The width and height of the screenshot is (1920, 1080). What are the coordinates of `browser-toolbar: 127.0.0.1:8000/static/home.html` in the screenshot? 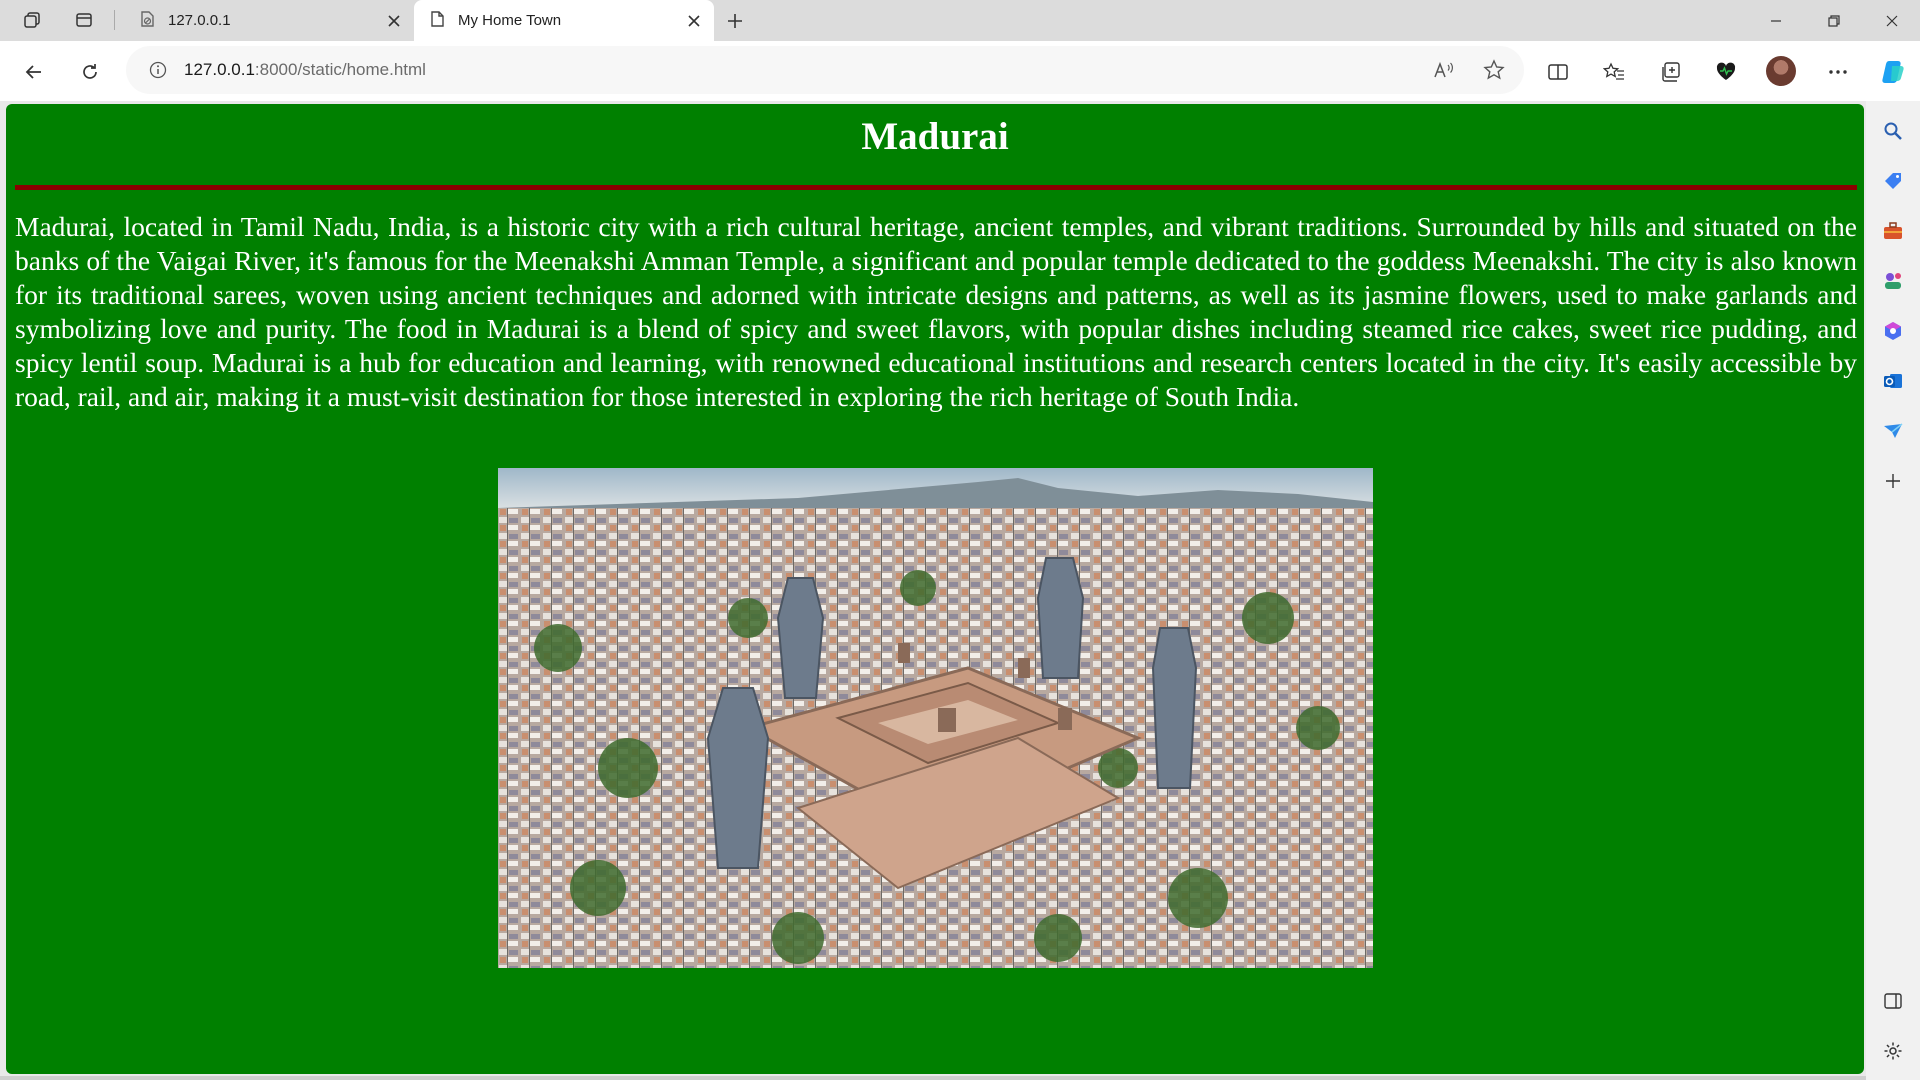 It's located at (960, 71).